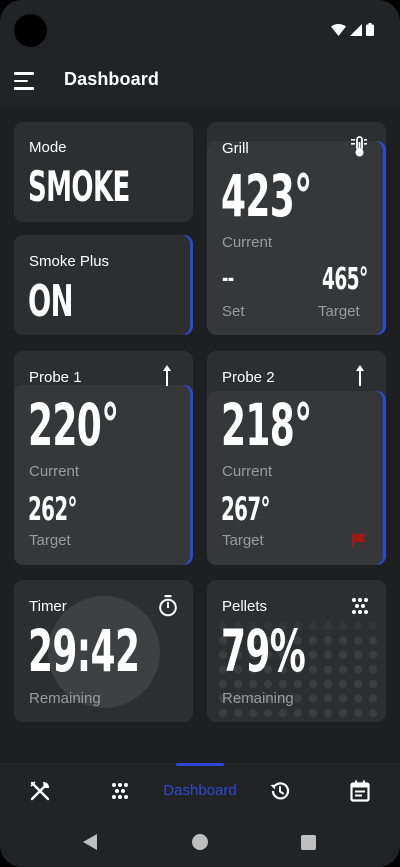  I want to click on probe2-card: Probe 2 218° Current 267° Target, so click(296, 458).